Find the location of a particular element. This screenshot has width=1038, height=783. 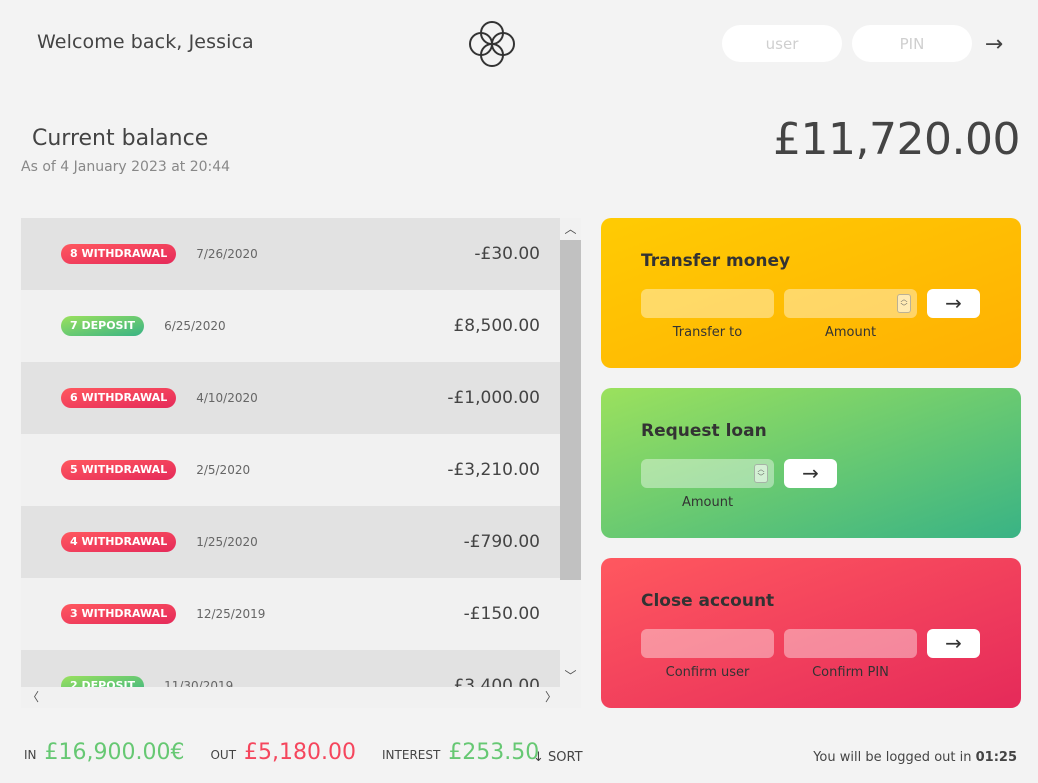

chevron-right-icon: 〉 is located at coordinates (551, 697).